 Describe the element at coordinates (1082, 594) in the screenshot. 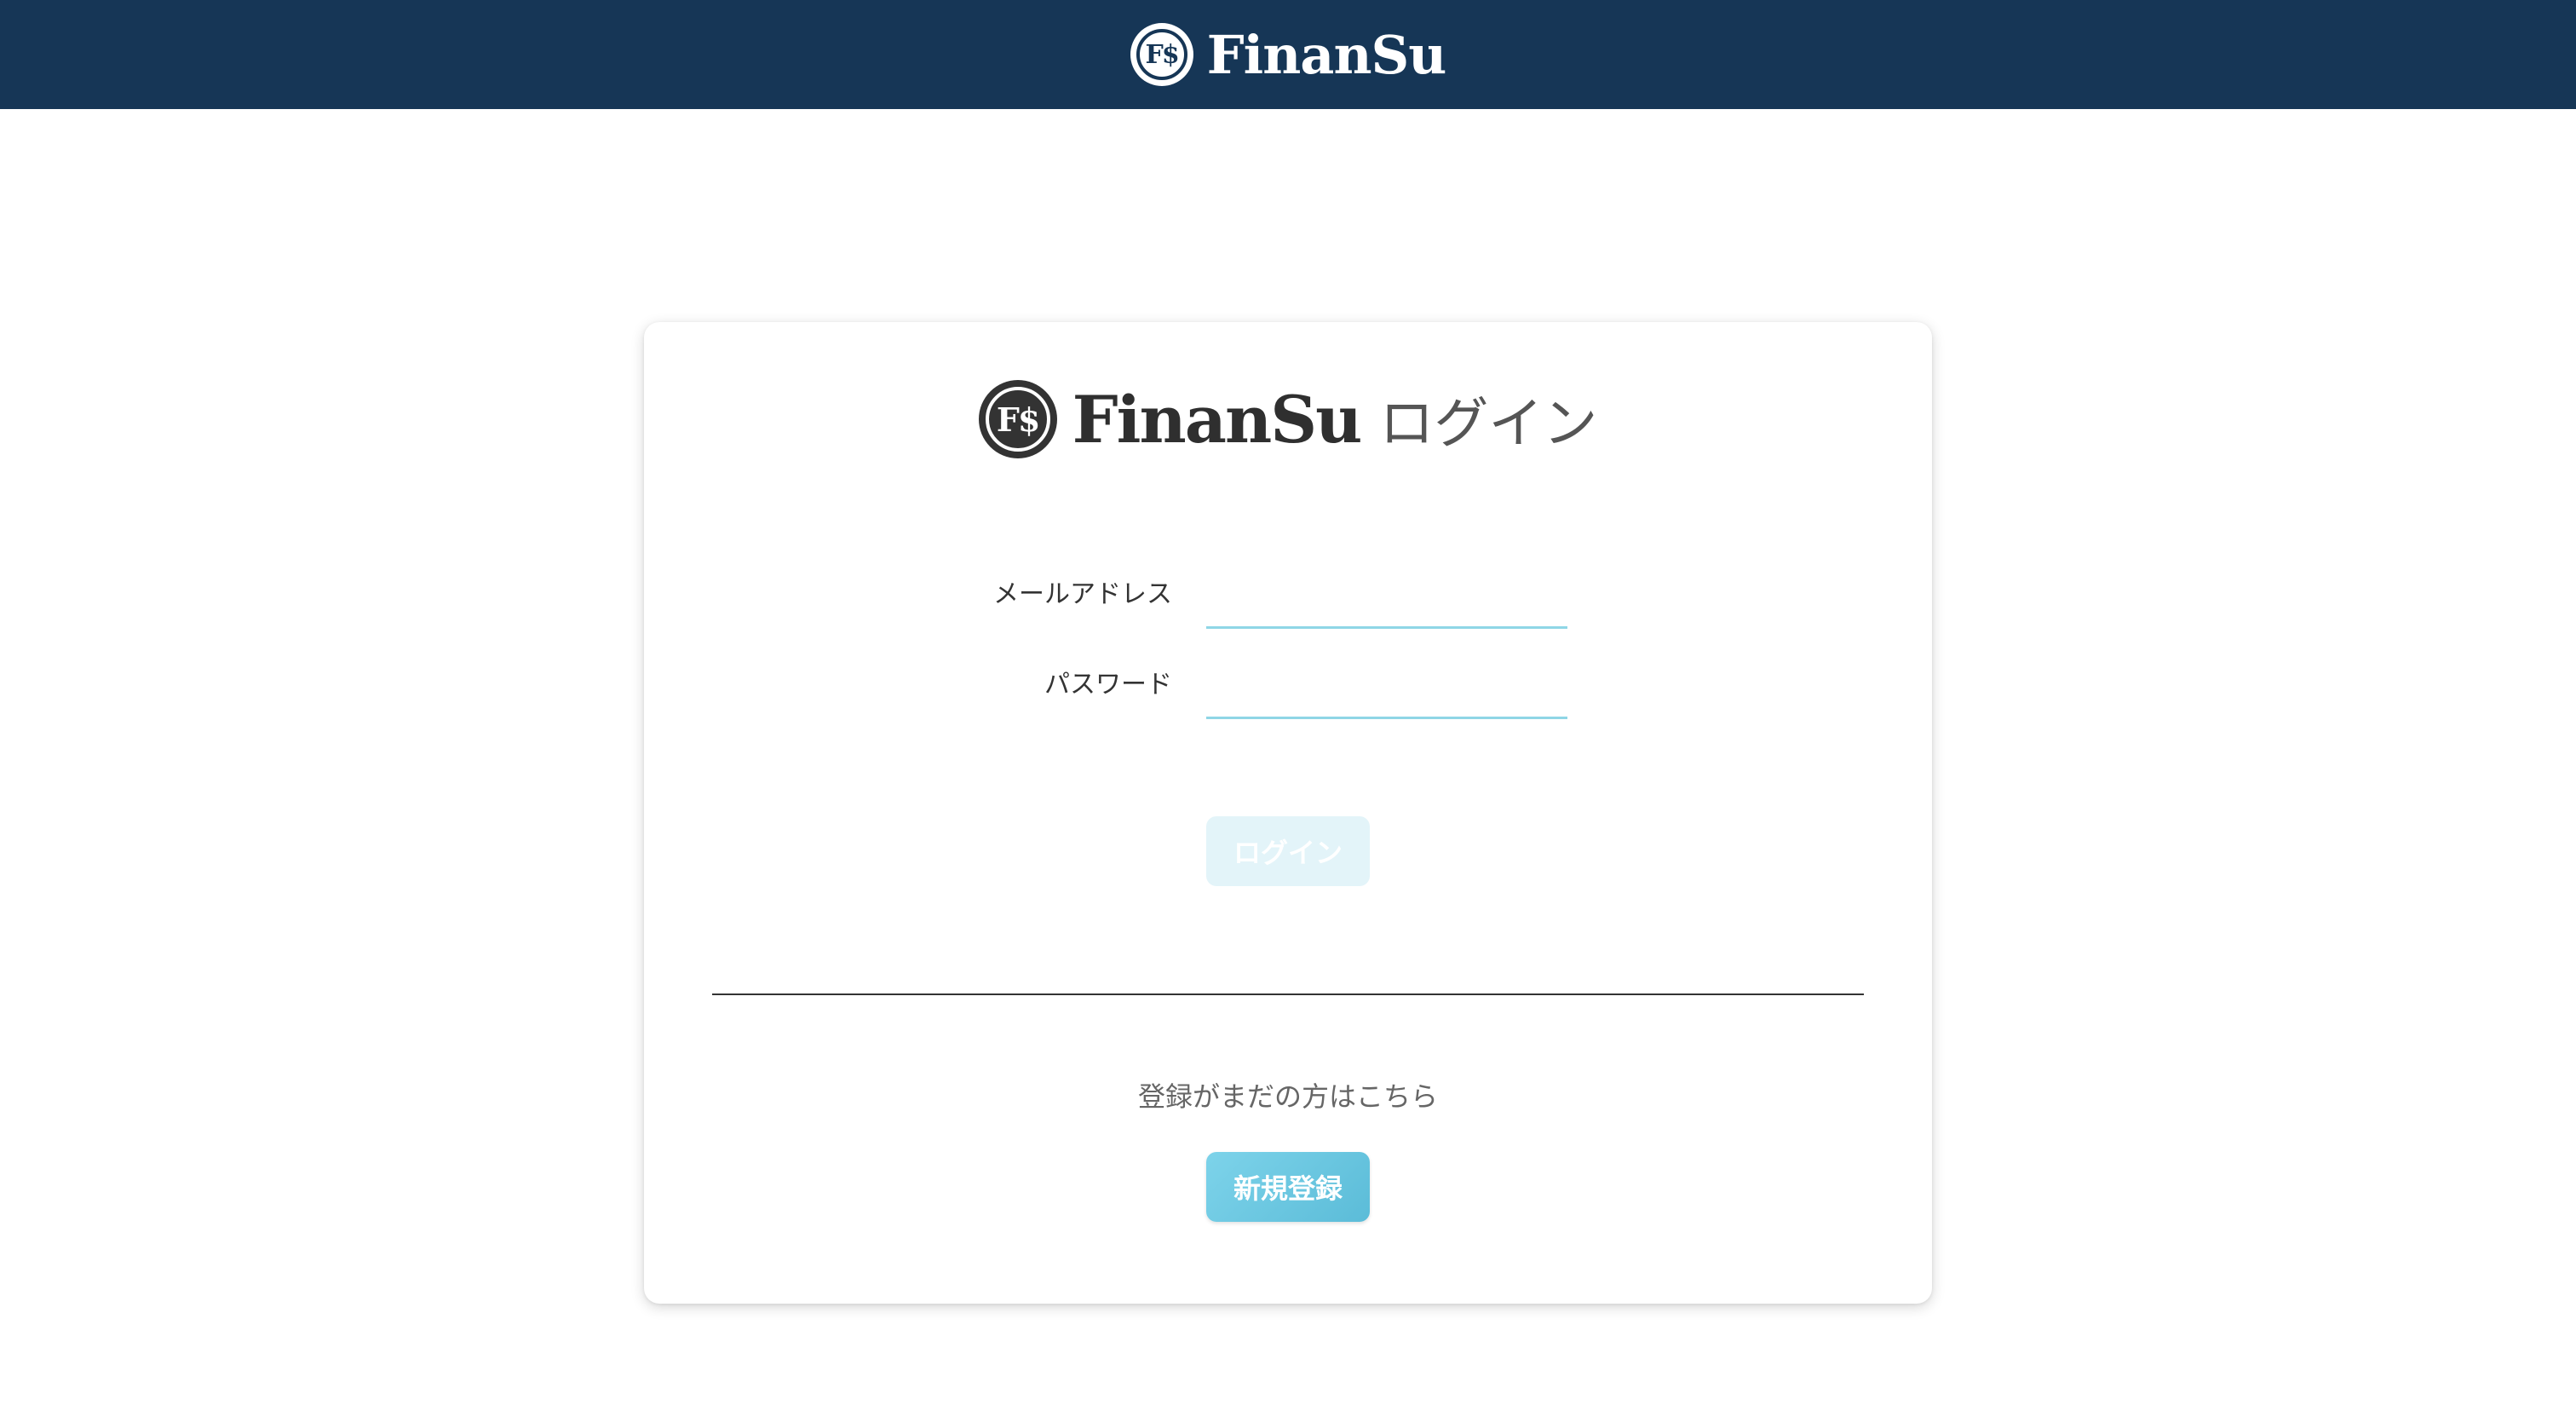

I see `email-label: メールアドレス` at that location.